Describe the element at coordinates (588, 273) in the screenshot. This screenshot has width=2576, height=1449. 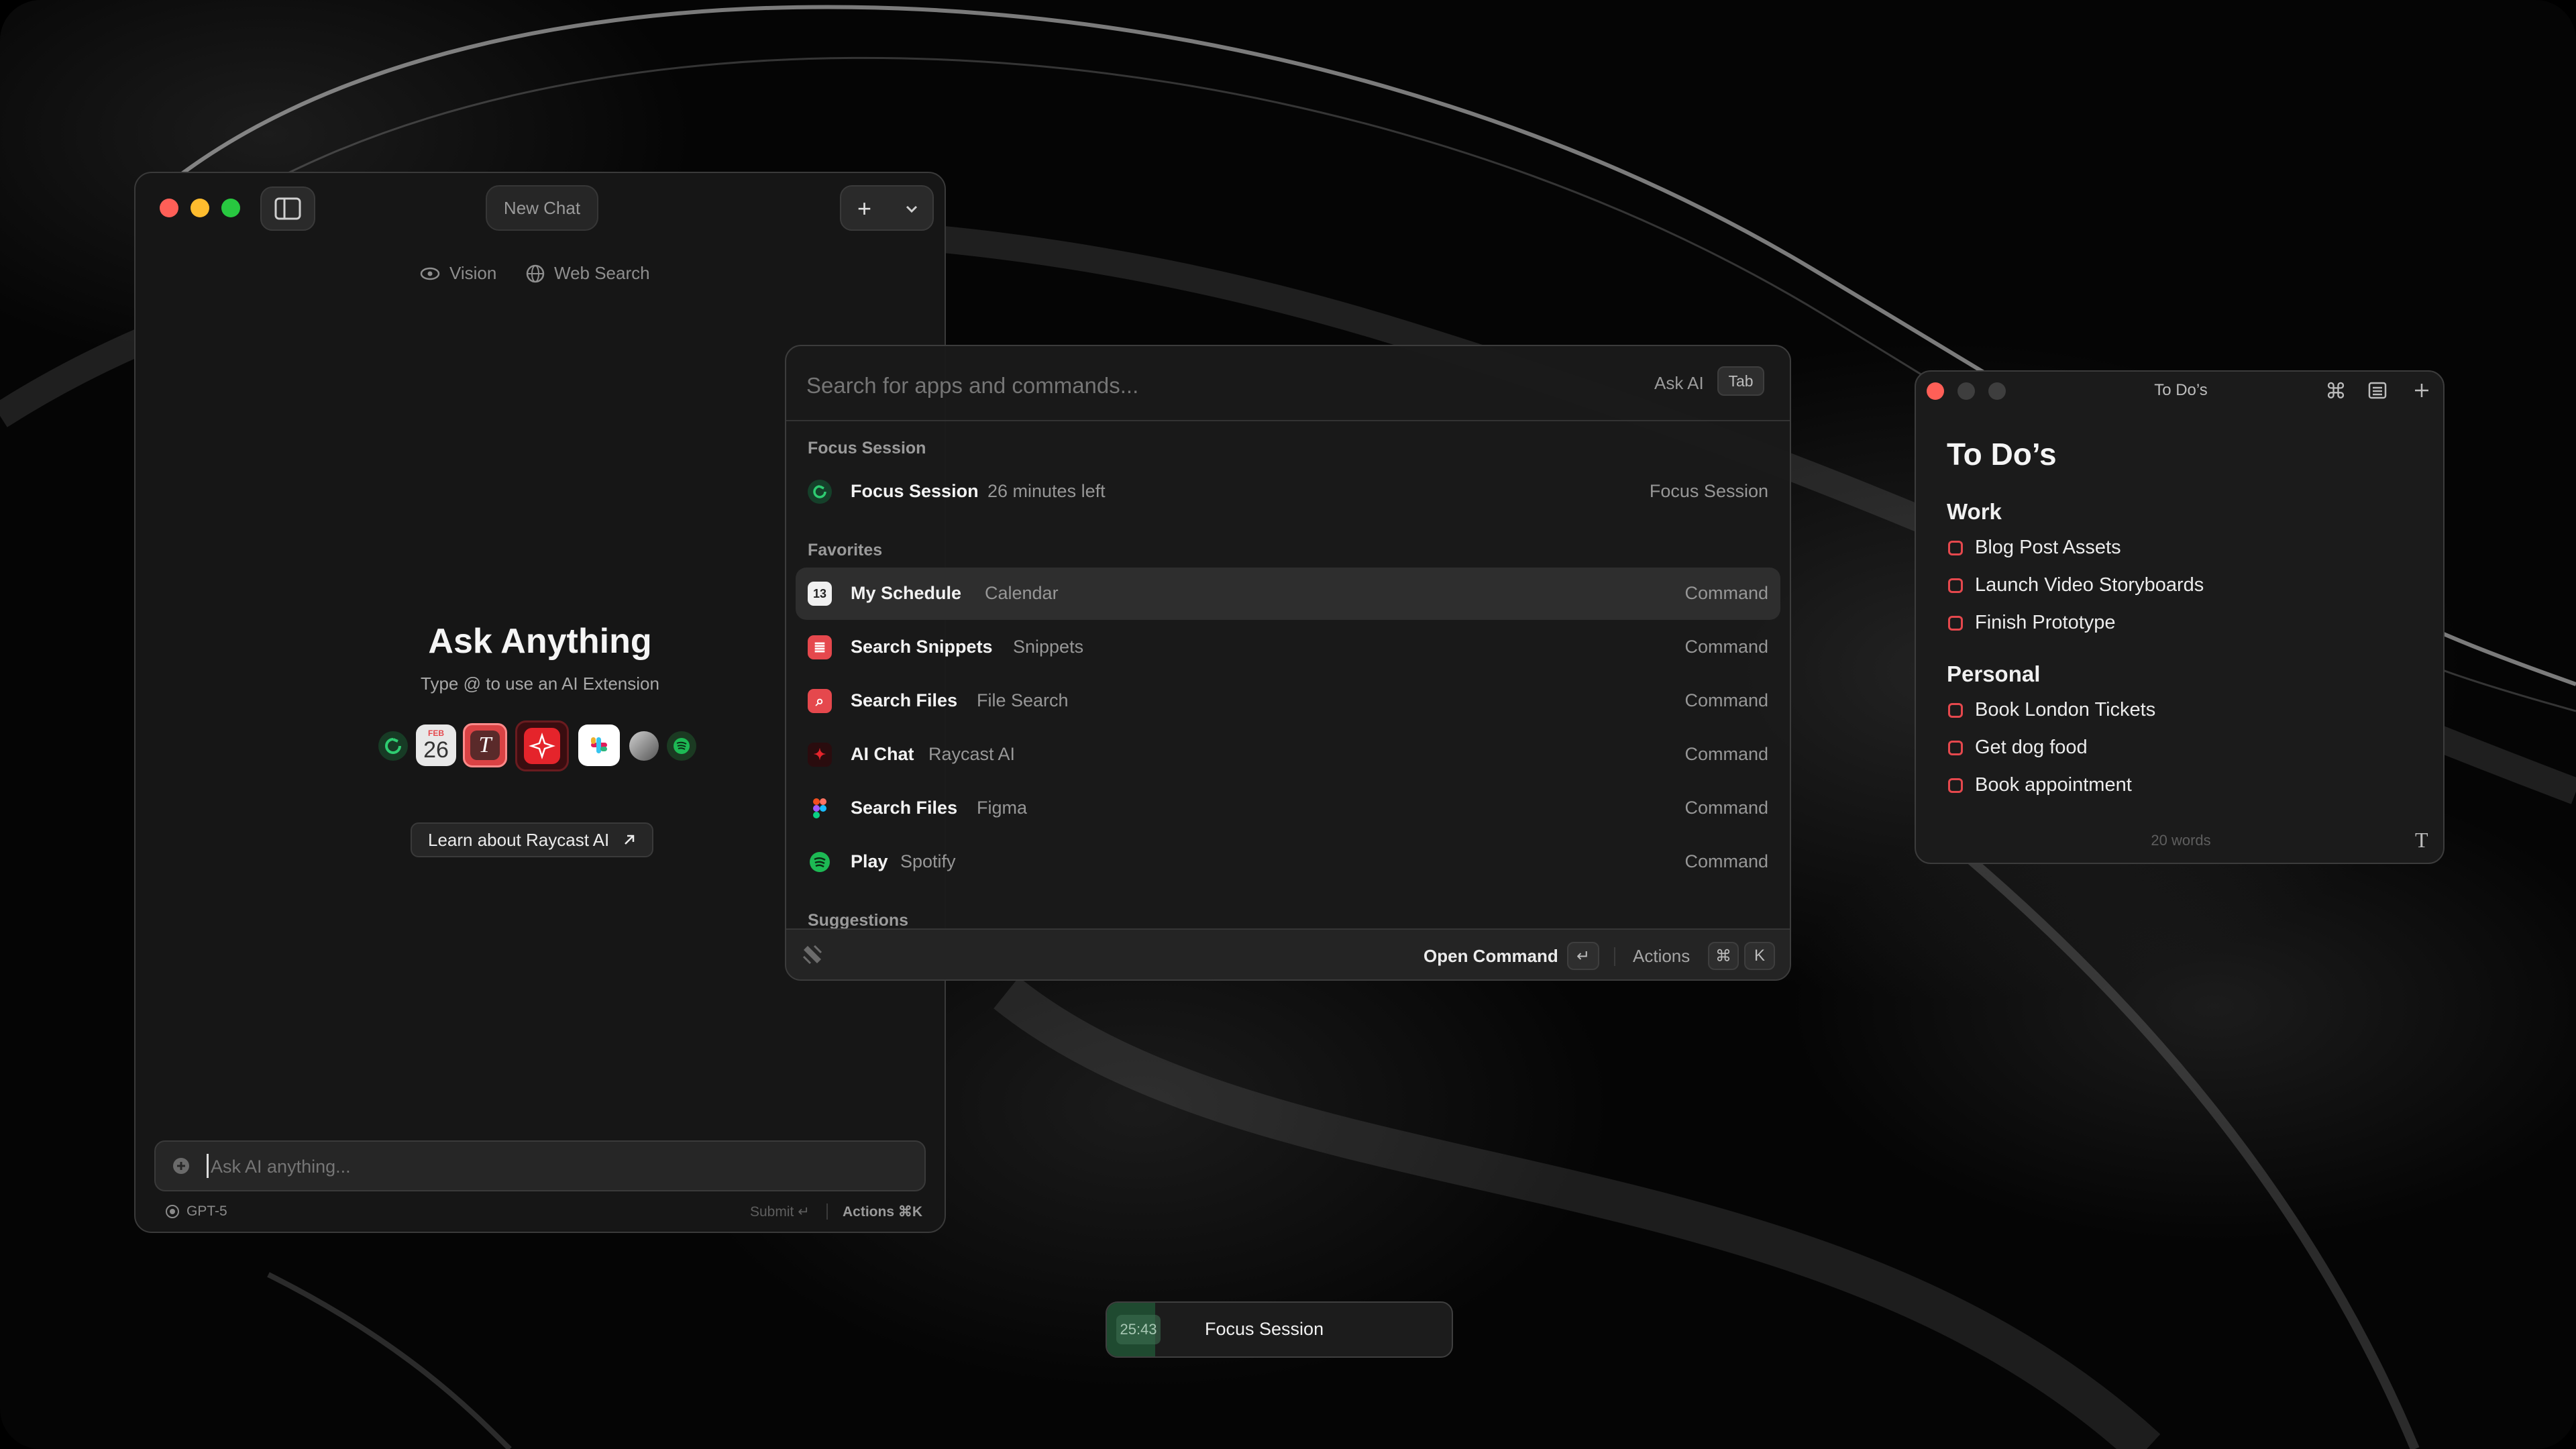
I see `web-search-option: Web Search` at that location.